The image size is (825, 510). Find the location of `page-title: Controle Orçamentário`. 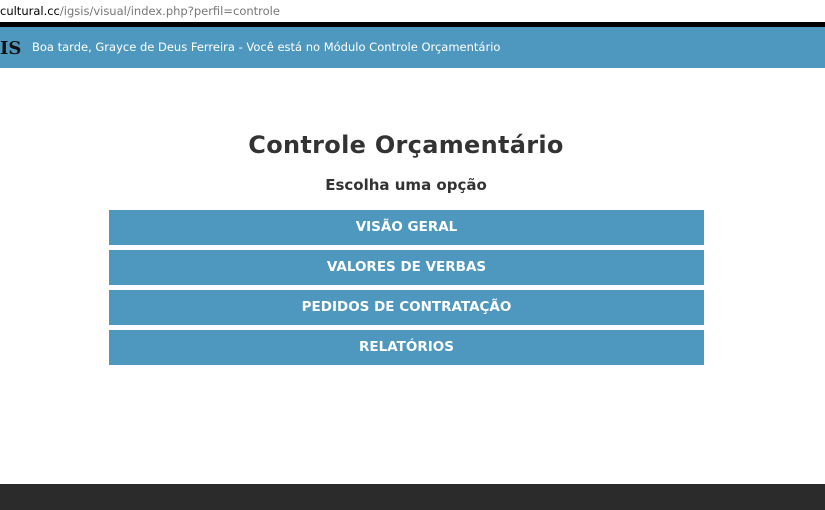

page-title: Controle Orçamentário is located at coordinates (406, 145).